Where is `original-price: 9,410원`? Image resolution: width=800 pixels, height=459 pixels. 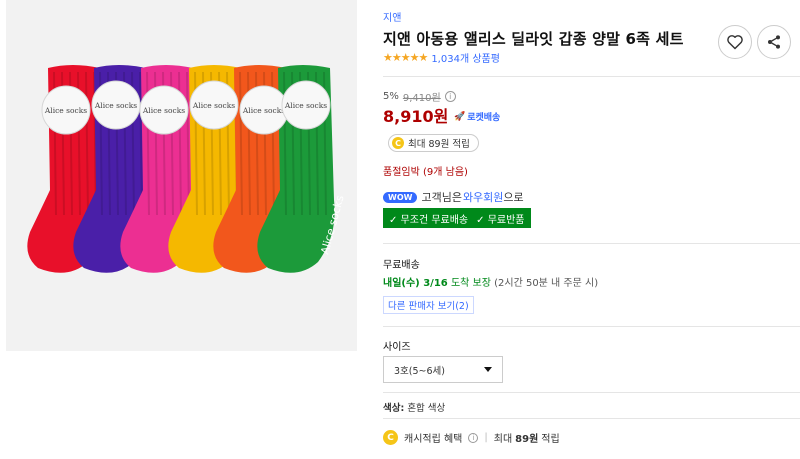 original-price: 9,410원 is located at coordinates (421, 98).